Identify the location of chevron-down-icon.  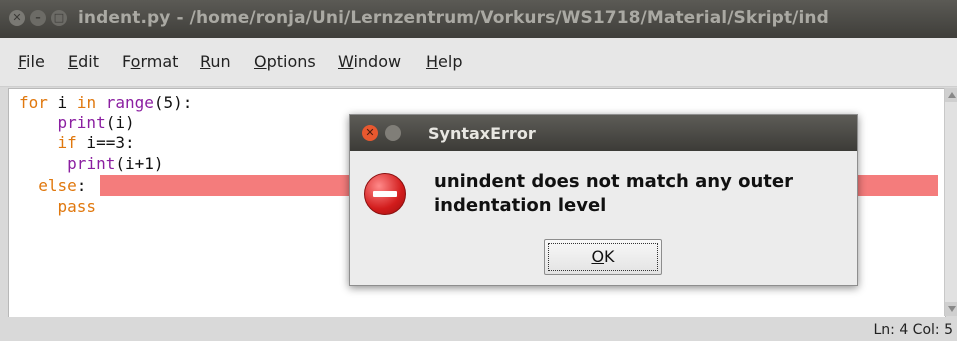
(952, 309).